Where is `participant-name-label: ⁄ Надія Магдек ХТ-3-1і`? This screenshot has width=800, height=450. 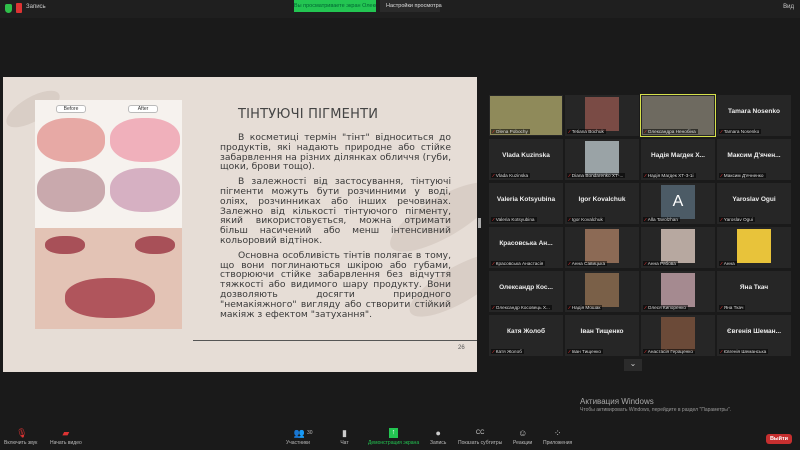 participant-name-label: ⁄ Надія Магдек ХТ-3-1і is located at coordinates (669, 175).